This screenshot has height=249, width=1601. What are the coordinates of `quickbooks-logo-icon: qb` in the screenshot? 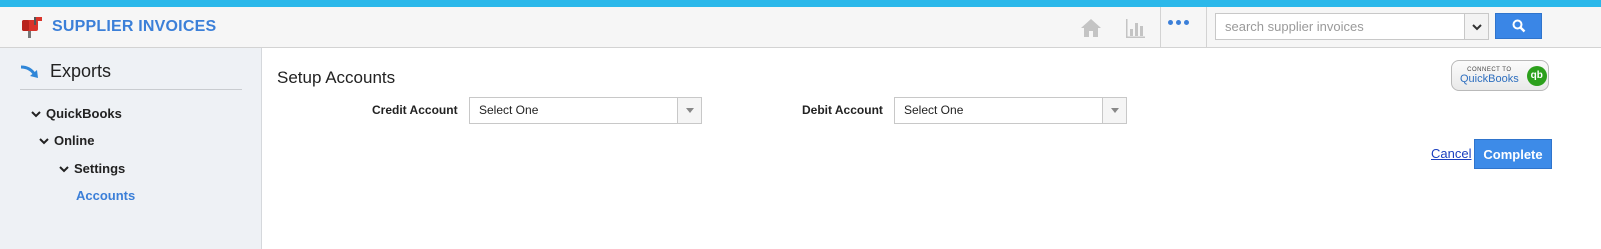 It's located at (1536, 75).